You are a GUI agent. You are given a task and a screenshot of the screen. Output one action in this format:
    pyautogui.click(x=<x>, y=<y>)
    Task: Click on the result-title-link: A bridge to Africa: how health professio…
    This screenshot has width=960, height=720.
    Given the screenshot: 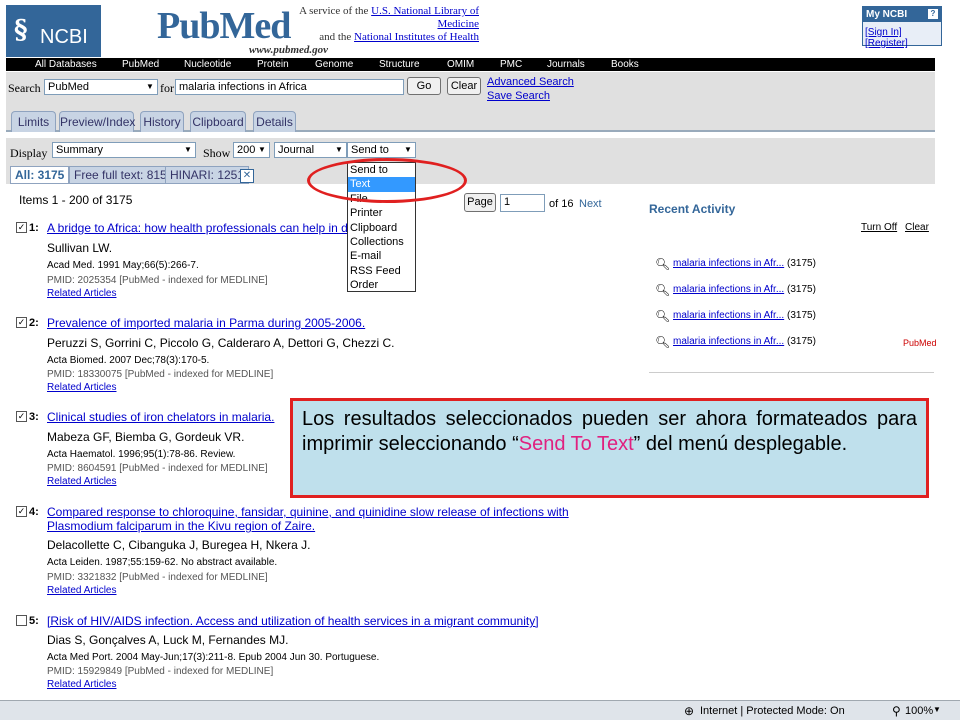 What is the action you would take?
    pyautogui.click(x=317, y=228)
    